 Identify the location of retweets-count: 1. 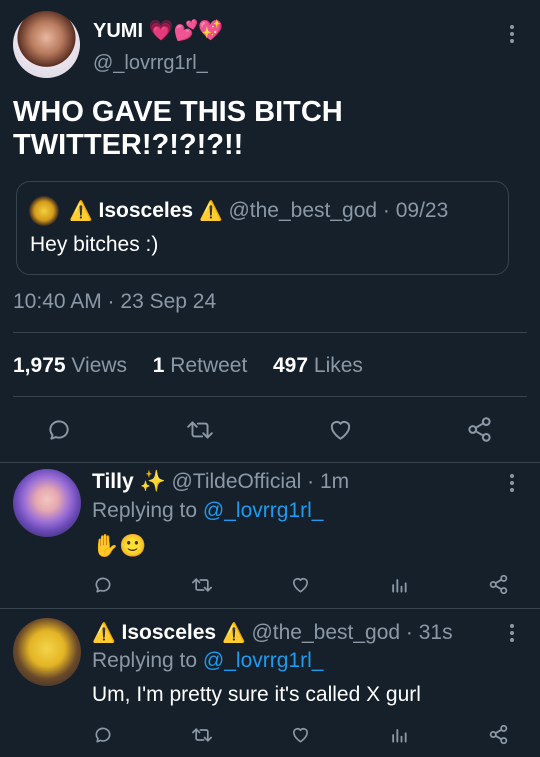
(158, 365).